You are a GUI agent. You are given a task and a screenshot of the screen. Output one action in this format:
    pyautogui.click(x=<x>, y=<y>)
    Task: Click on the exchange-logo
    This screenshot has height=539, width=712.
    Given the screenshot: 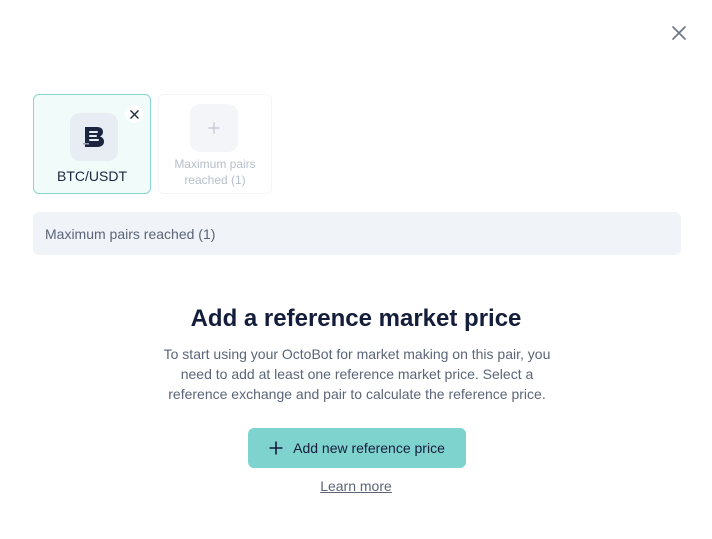 What is the action you would take?
    pyautogui.click(x=94, y=137)
    